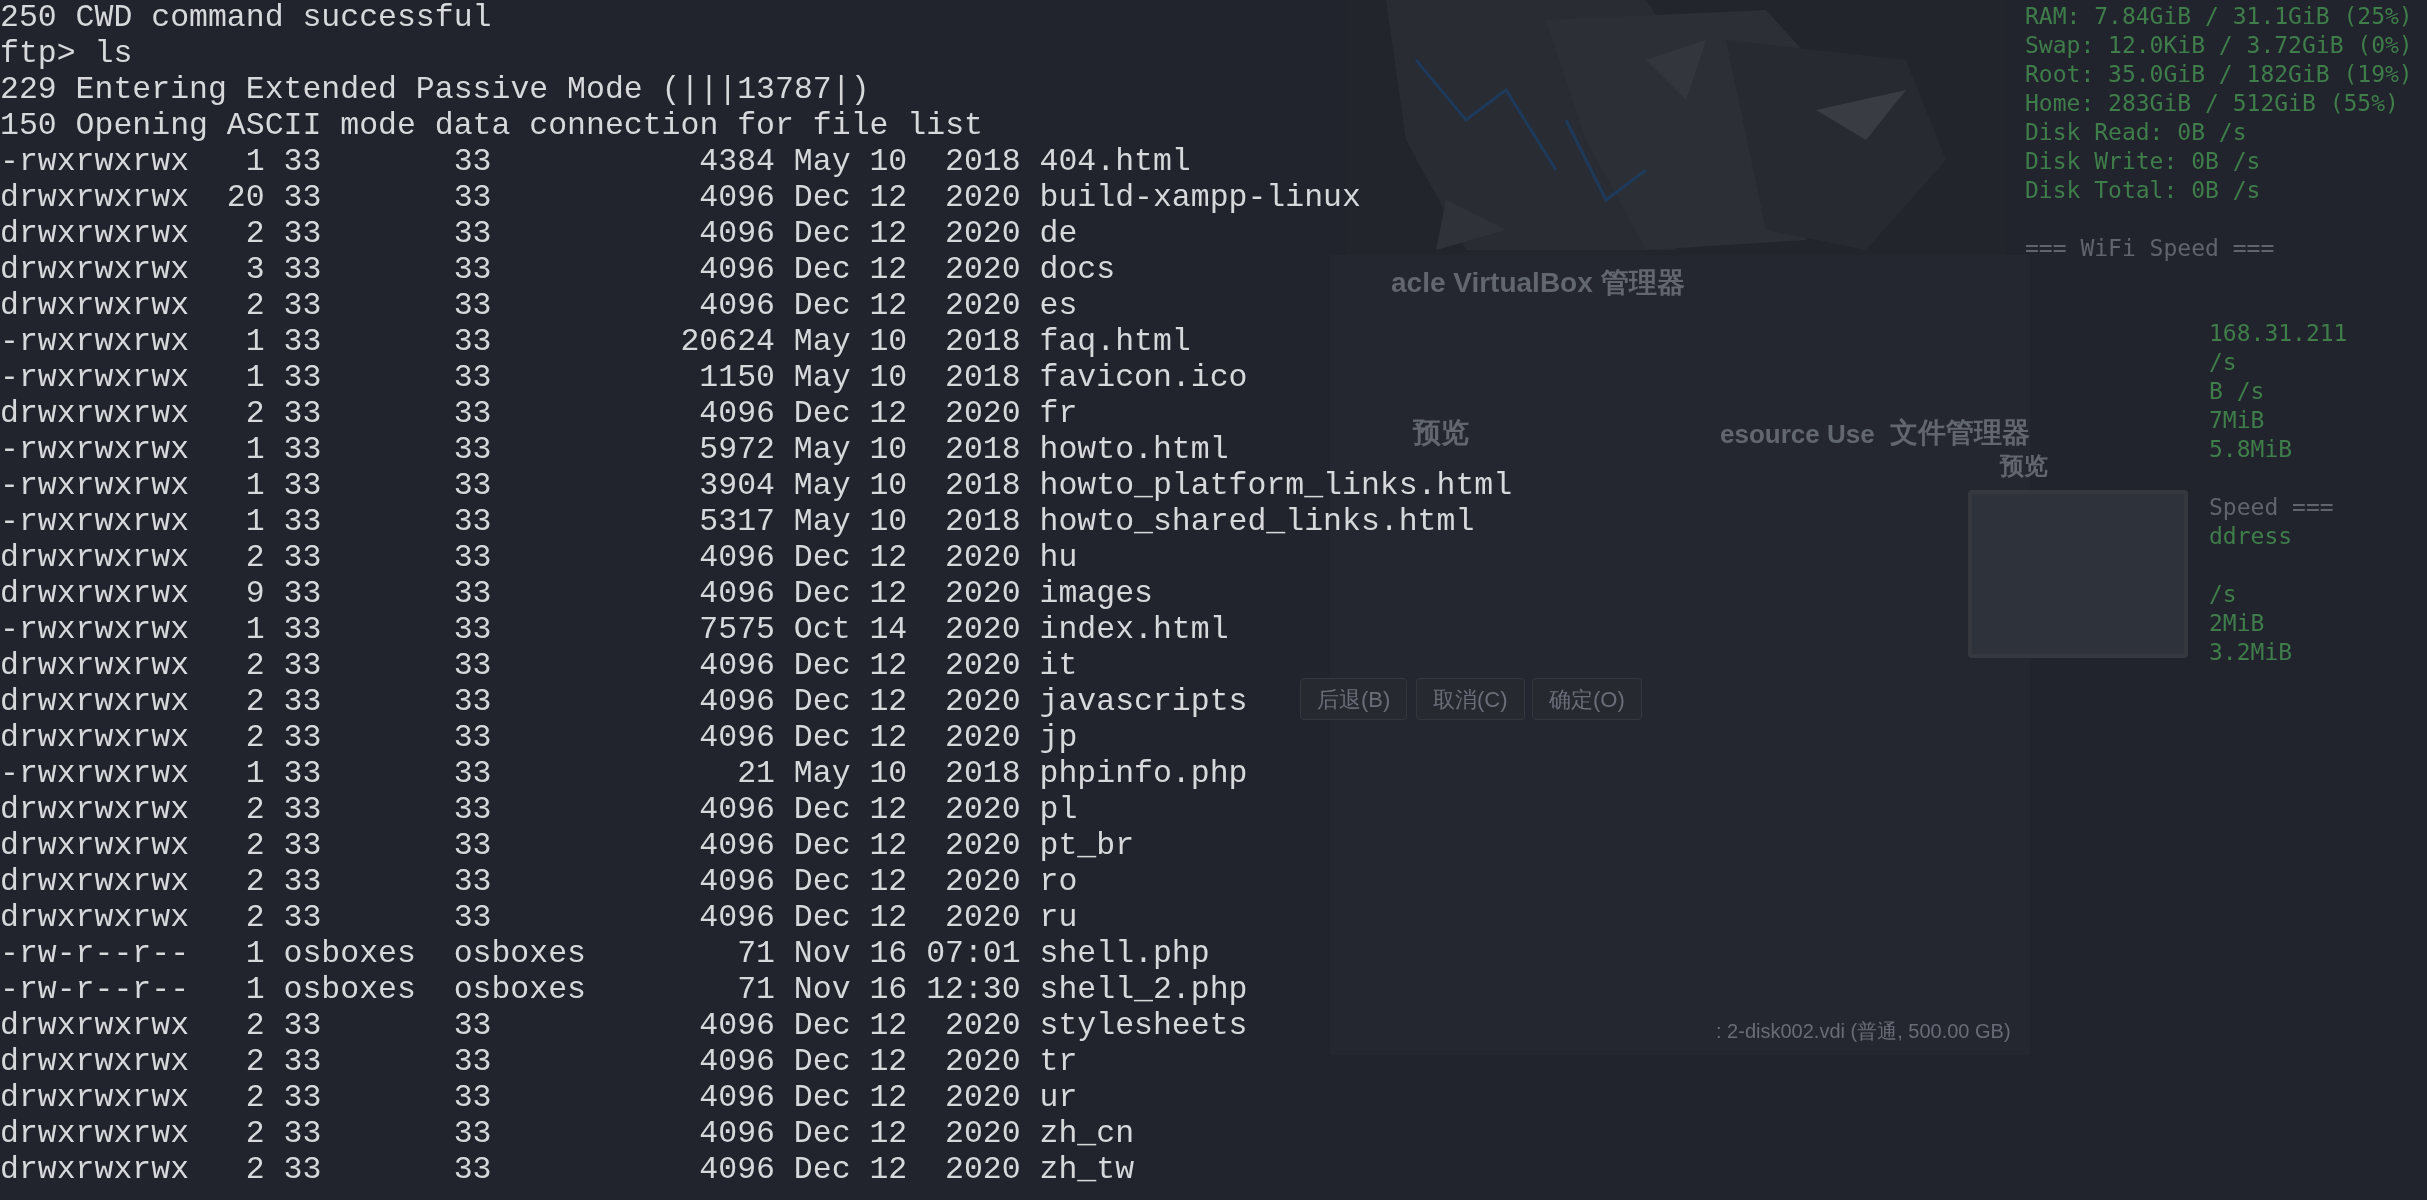 This screenshot has width=2427, height=1200. Describe the element at coordinates (755, 990) in the screenshot. I see `size-text: 71` at that location.